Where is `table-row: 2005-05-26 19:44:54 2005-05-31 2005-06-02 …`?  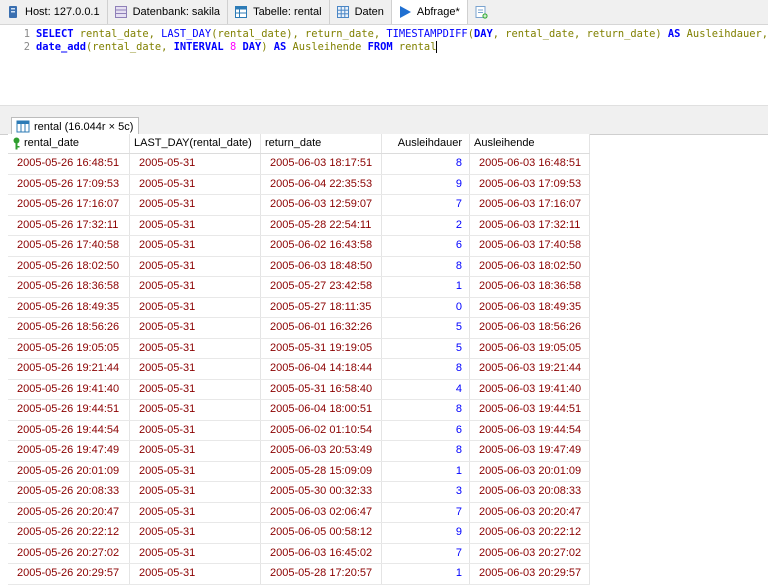 table-row: 2005-05-26 19:44:54 2005-05-31 2005-06-02 … is located at coordinates (299, 430).